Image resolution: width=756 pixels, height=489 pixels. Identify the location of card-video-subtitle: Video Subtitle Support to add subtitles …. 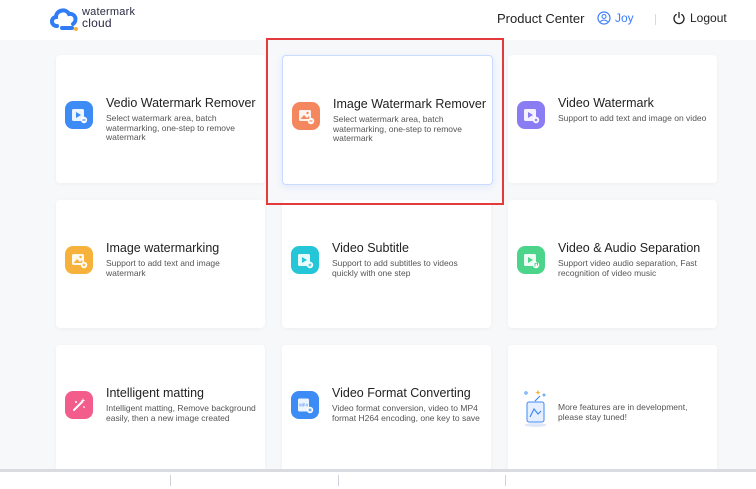
(386, 264).